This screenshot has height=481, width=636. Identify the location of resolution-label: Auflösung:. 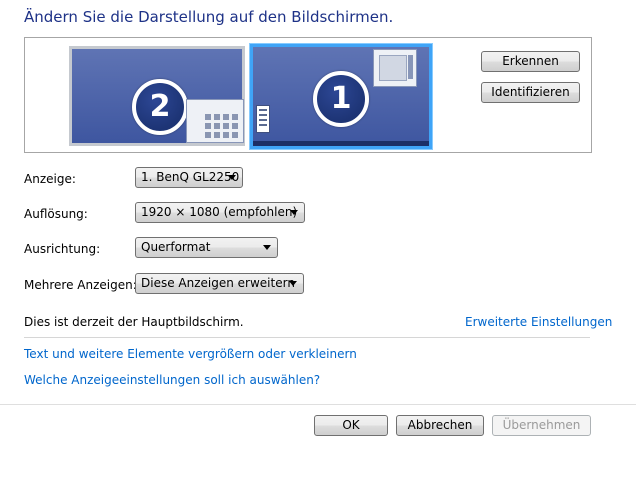
(56, 214).